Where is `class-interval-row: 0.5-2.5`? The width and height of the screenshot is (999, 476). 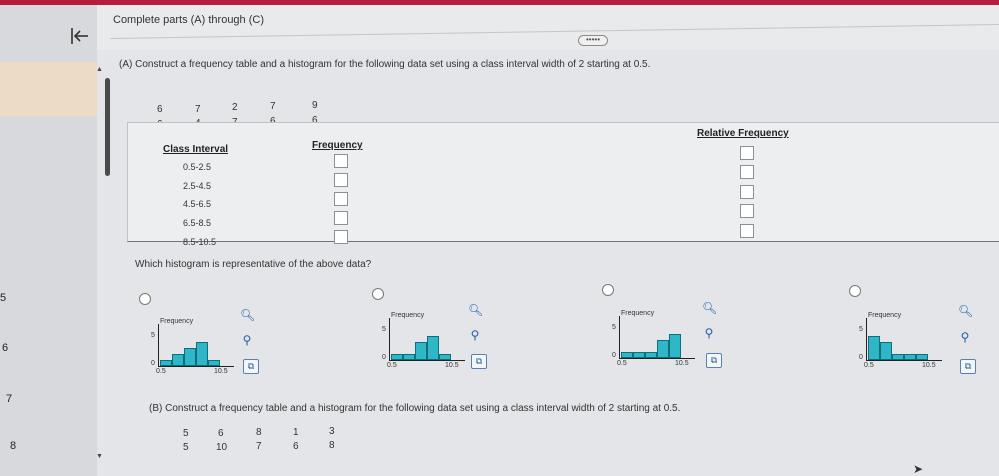
class-interval-row: 0.5-2.5 is located at coordinates (197, 167).